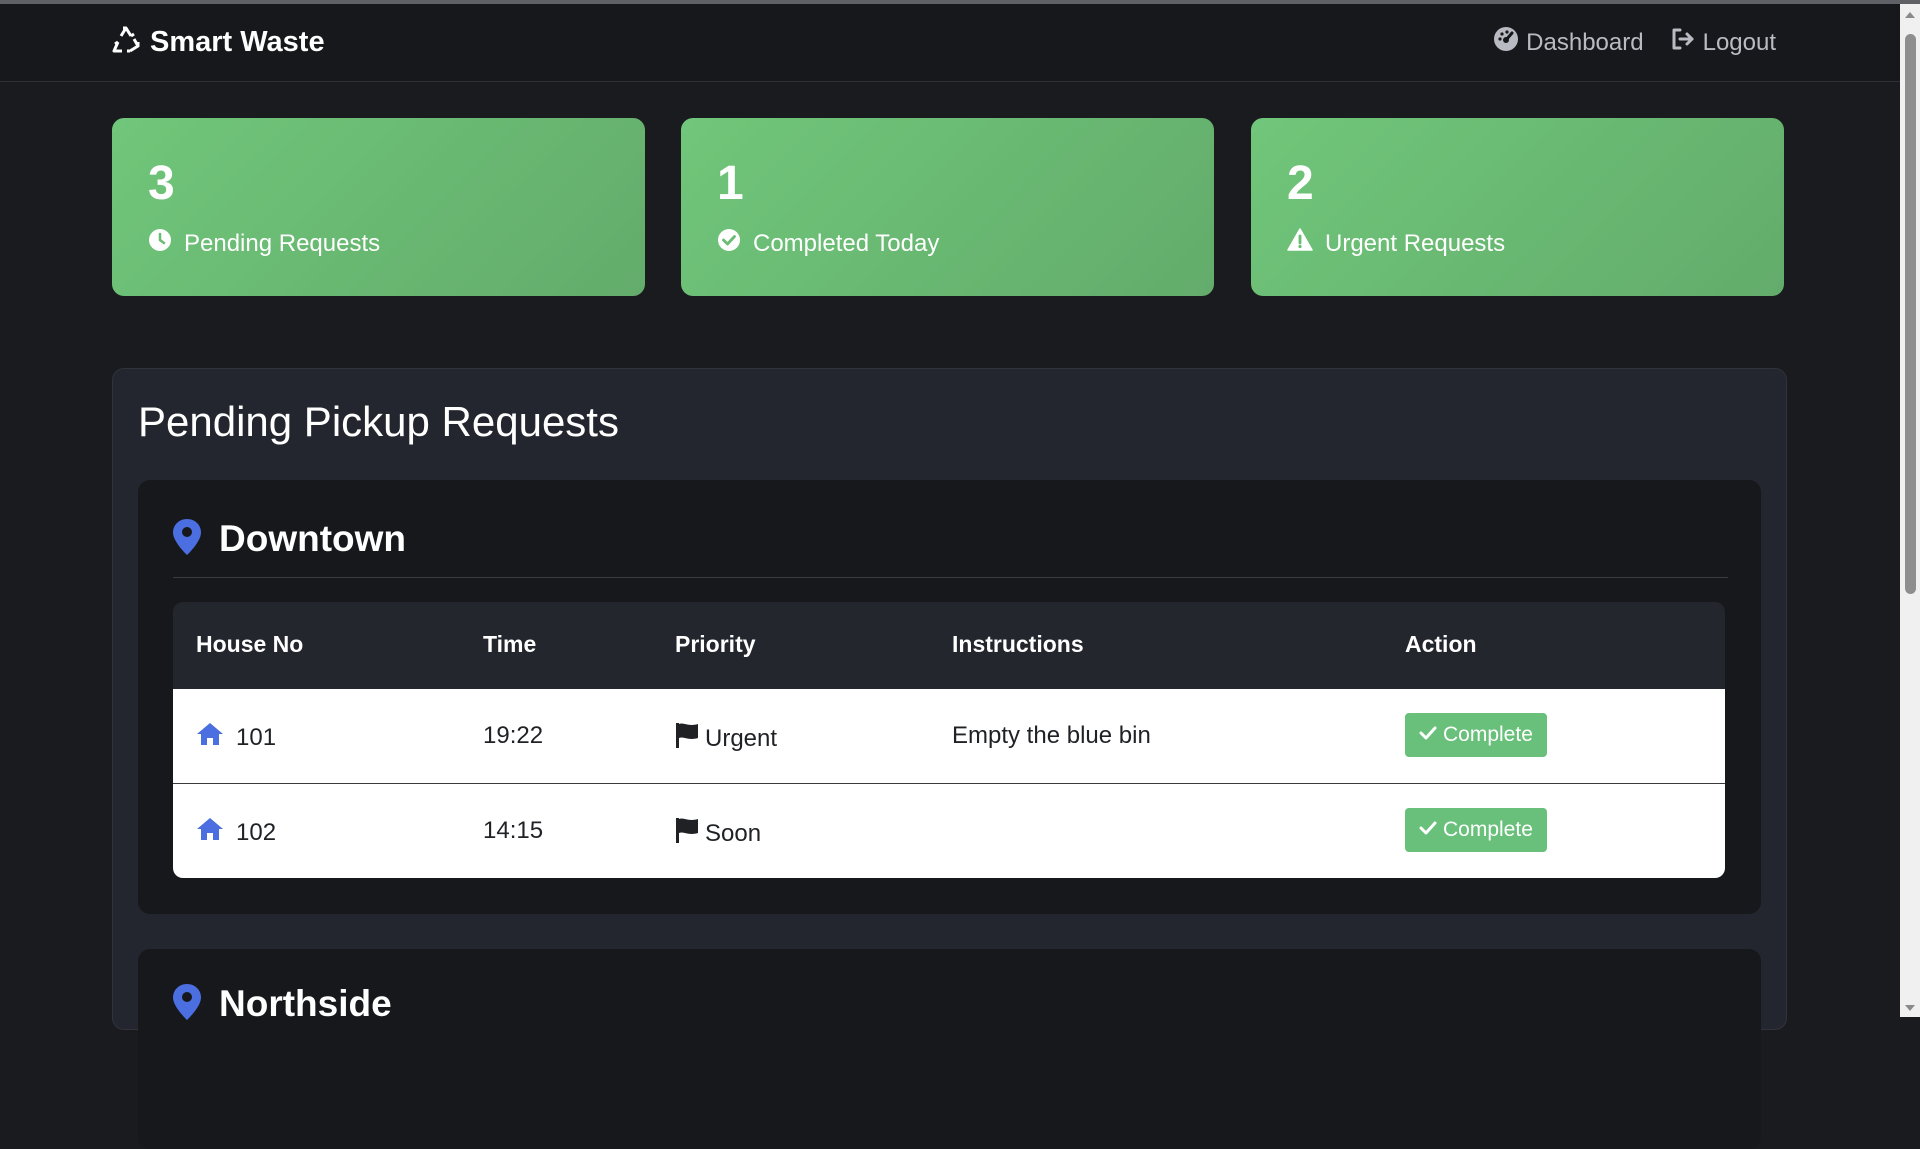 This screenshot has width=1920, height=1149. What do you see at coordinates (378, 421) in the screenshot?
I see `page-title: Pending Pickup Requests` at bounding box center [378, 421].